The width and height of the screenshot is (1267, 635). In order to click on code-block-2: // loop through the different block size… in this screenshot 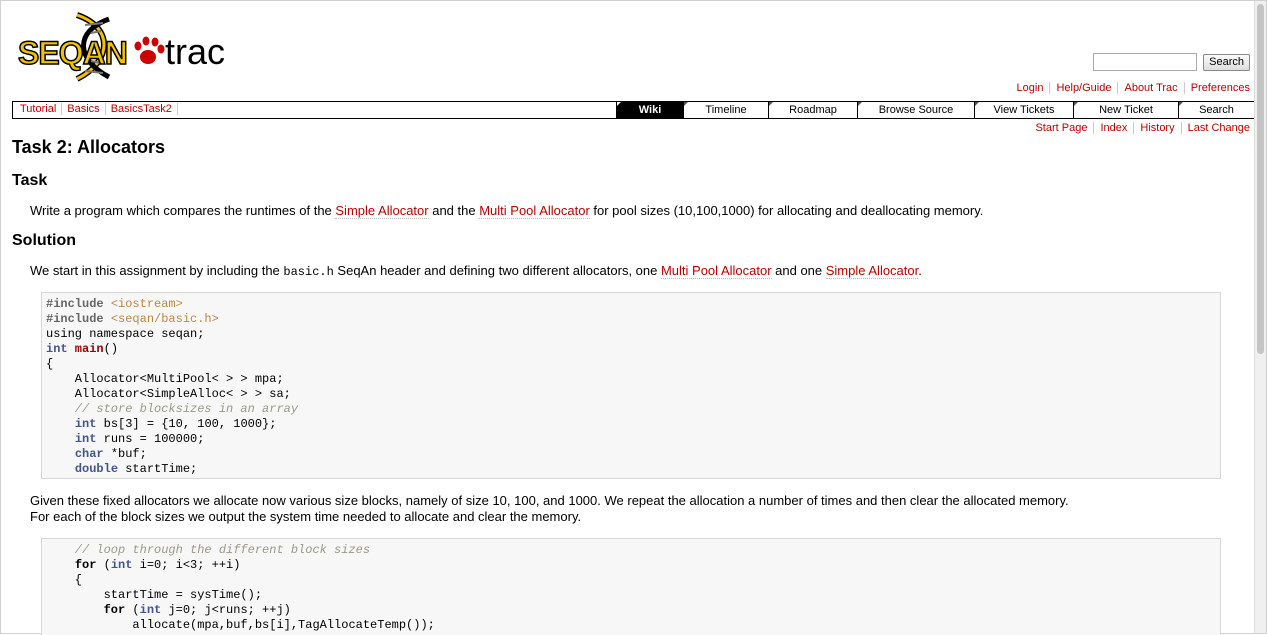, I will do `click(631, 586)`.